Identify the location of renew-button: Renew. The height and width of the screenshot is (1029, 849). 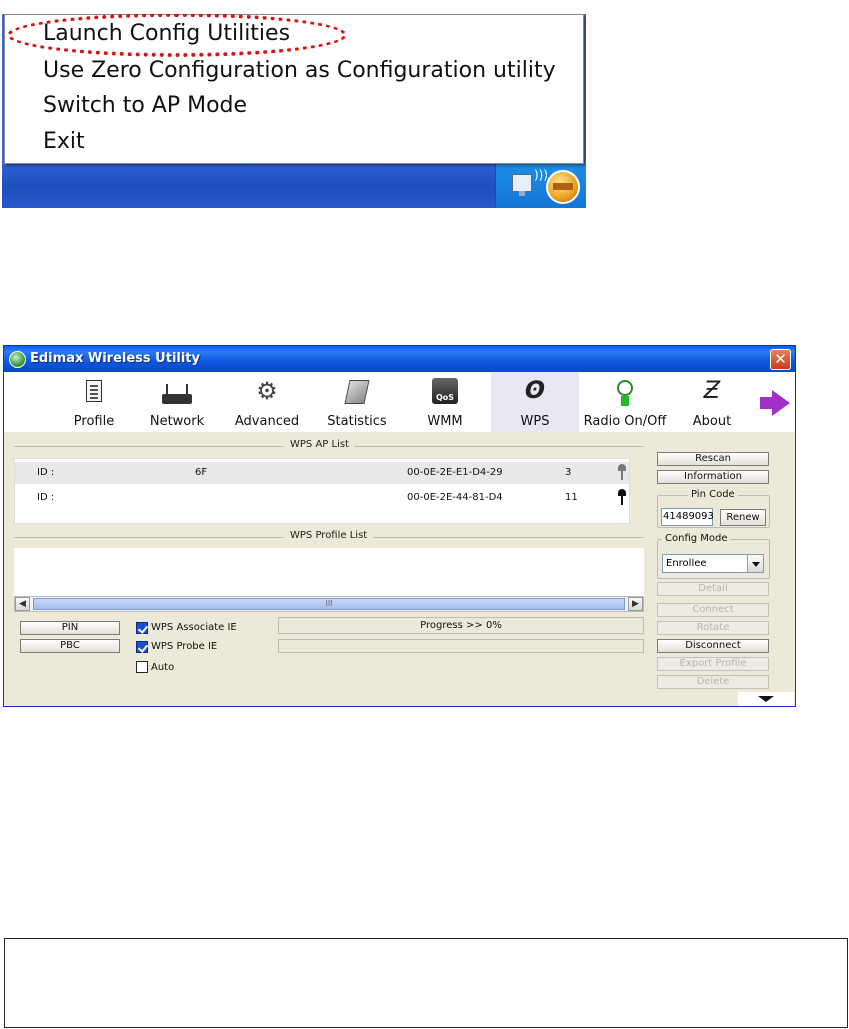
(743, 517).